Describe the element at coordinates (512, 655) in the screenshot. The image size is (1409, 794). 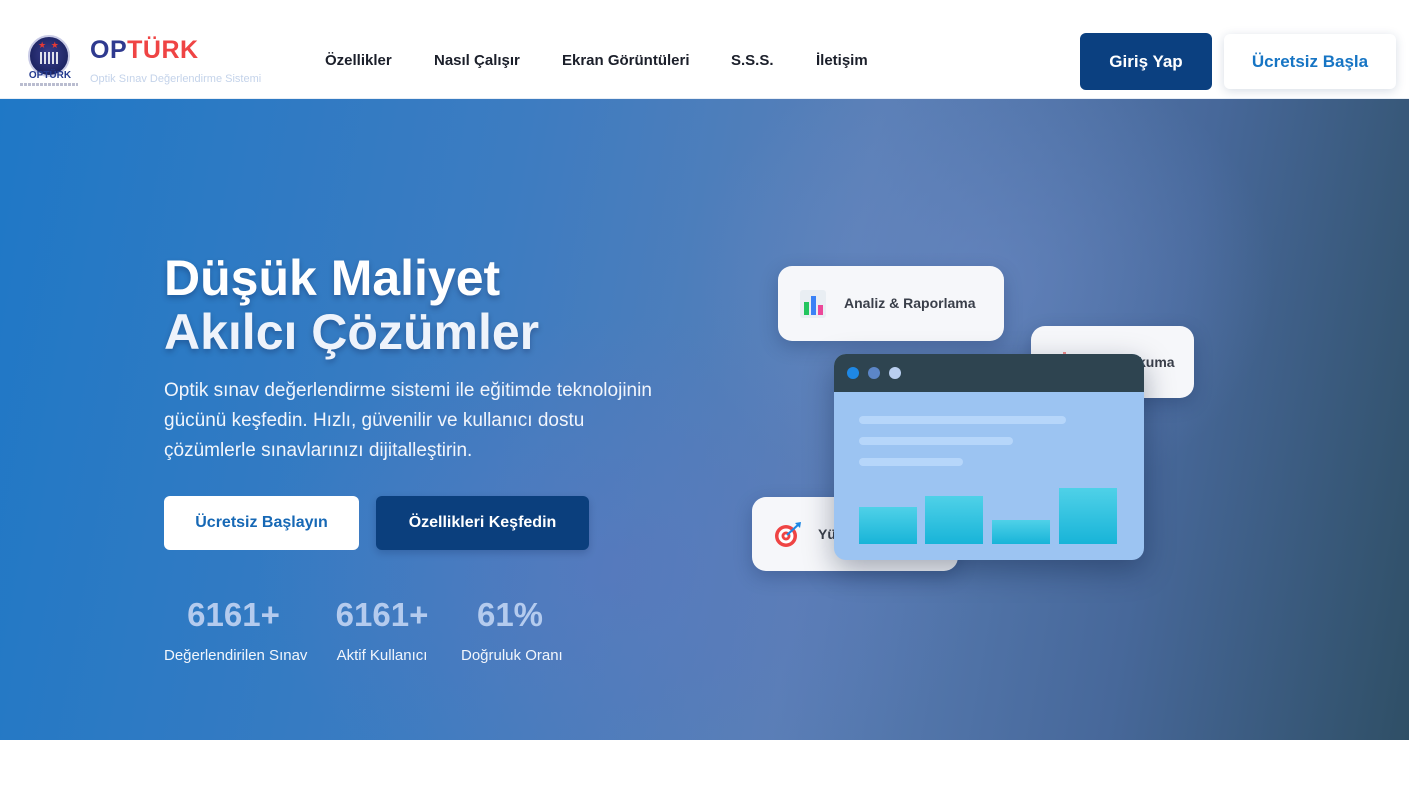
I see `stat-label-accuracy: Doğruluk Oranı` at that location.